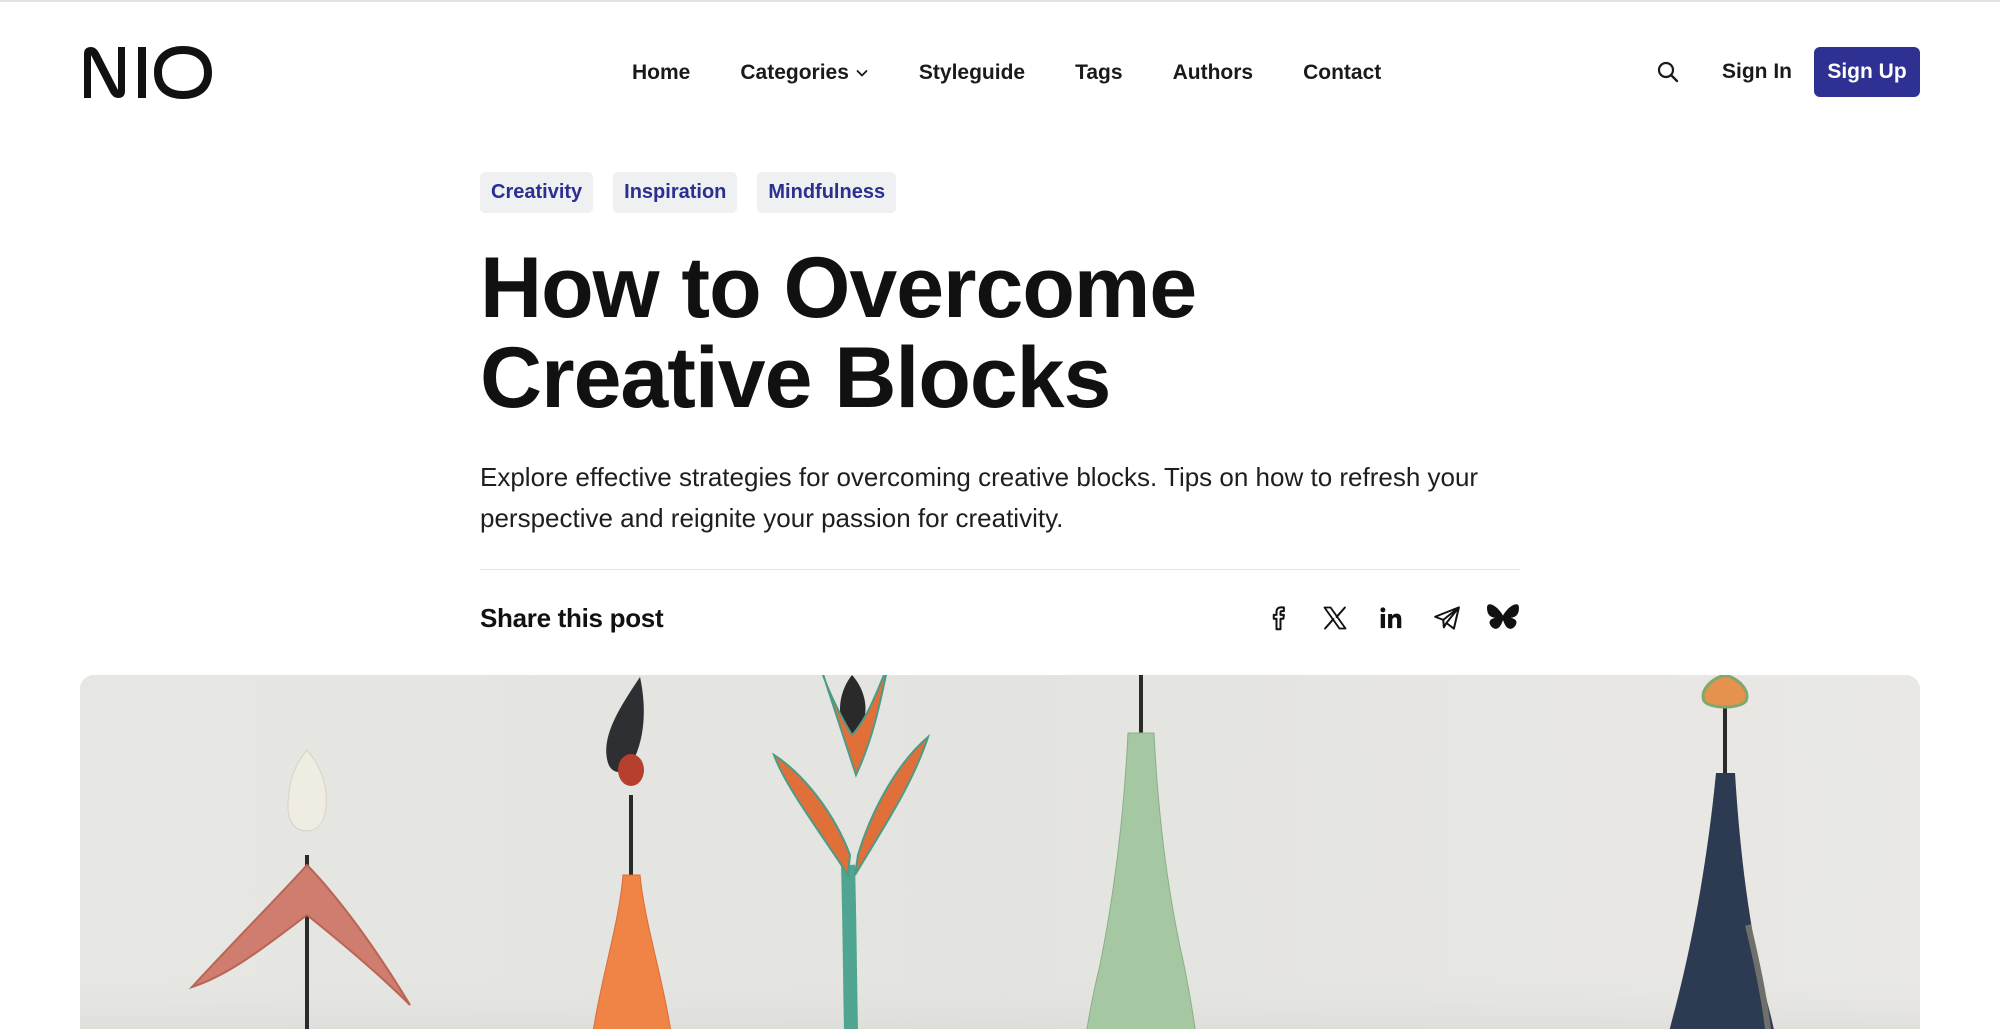 This screenshot has width=2000, height=1029. I want to click on nav-item-home: Home, so click(661, 73).